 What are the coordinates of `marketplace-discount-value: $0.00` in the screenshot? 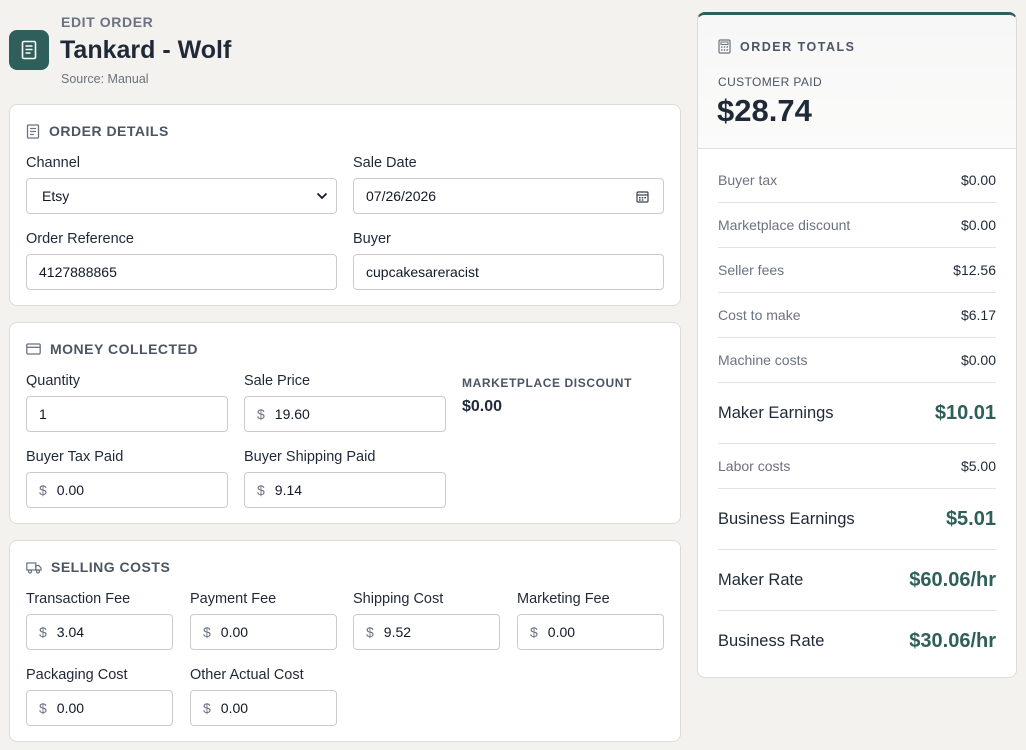 It's located at (482, 406).